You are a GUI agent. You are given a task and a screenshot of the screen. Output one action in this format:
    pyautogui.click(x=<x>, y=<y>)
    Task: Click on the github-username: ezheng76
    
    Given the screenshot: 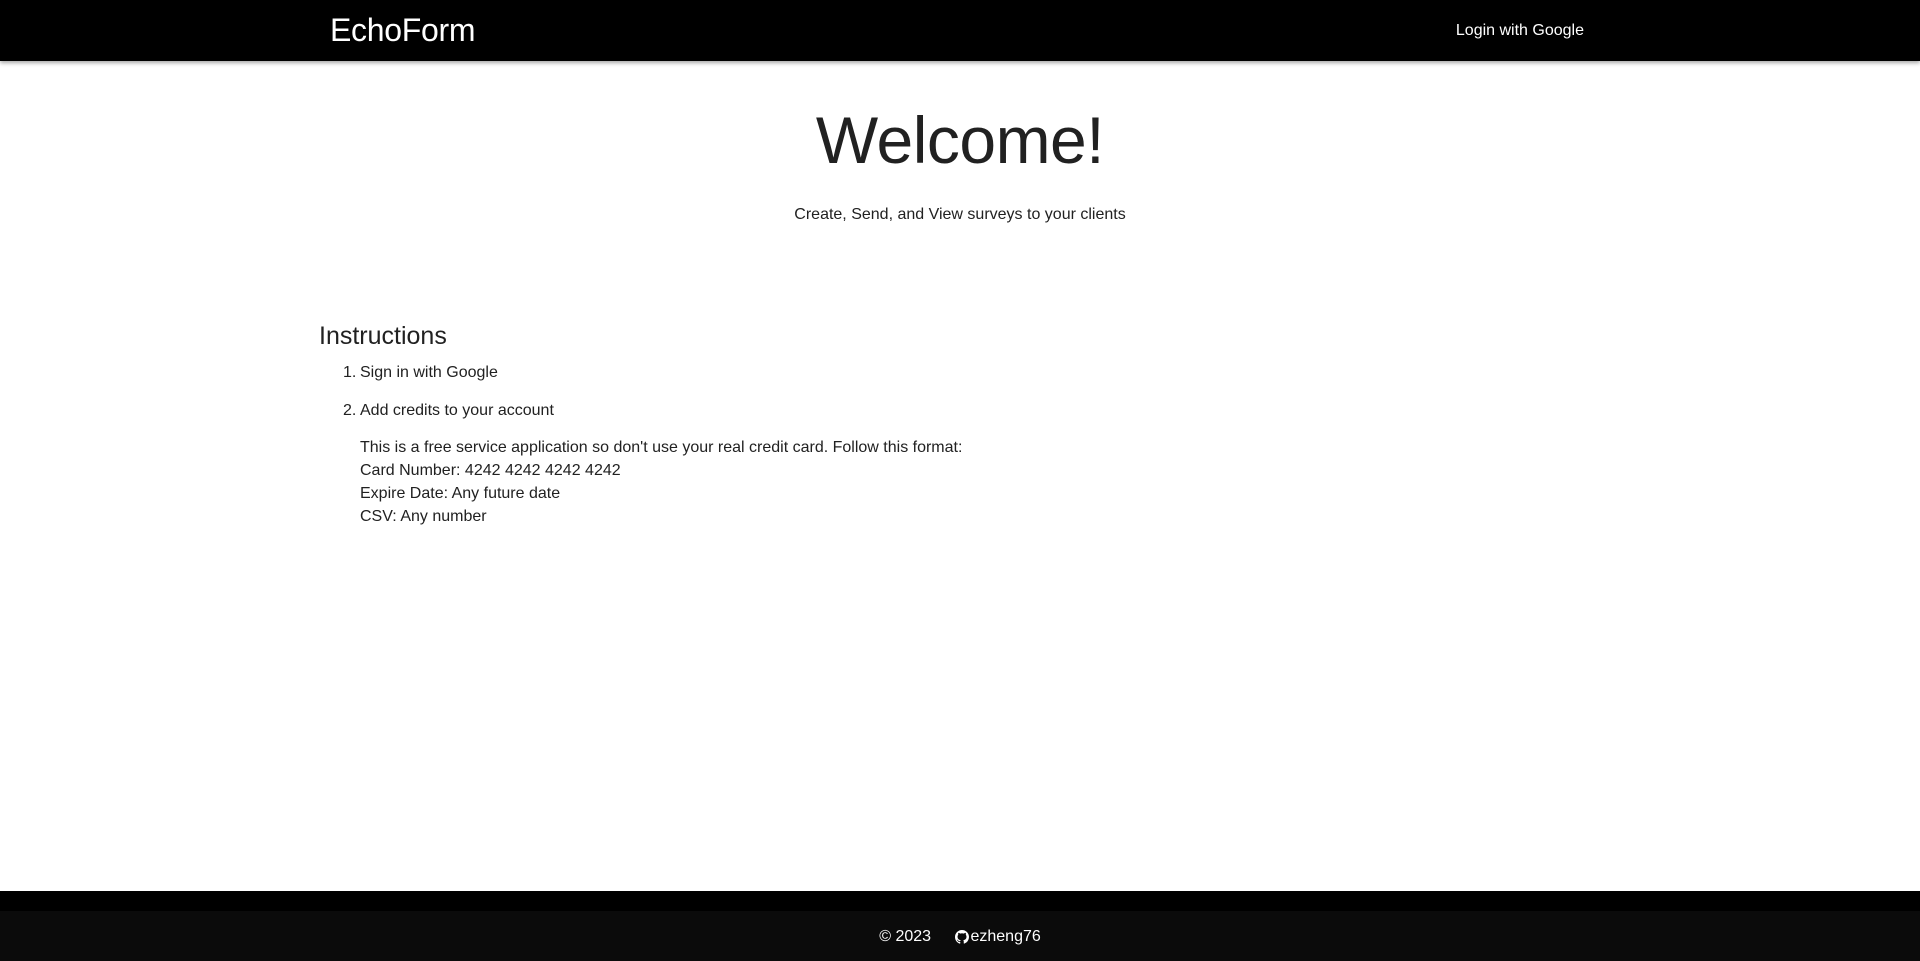 What is the action you would take?
    pyautogui.click(x=1005, y=936)
    